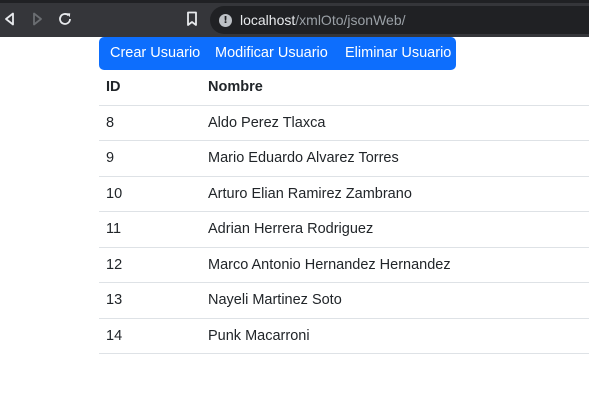 The height and width of the screenshot is (414, 589). I want to click on cell-id: 9, so click(150, 158).